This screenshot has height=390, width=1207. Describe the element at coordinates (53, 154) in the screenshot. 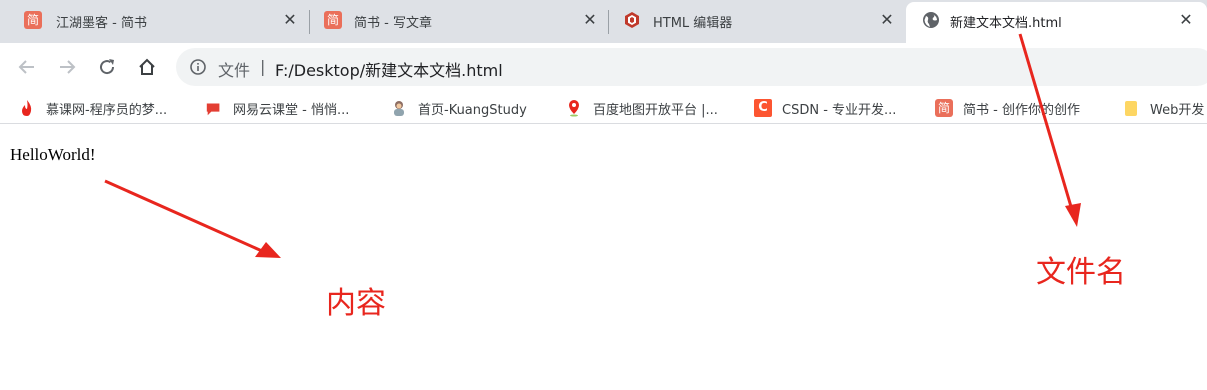

I see `page-body-text: HelloWorld!` at that location.